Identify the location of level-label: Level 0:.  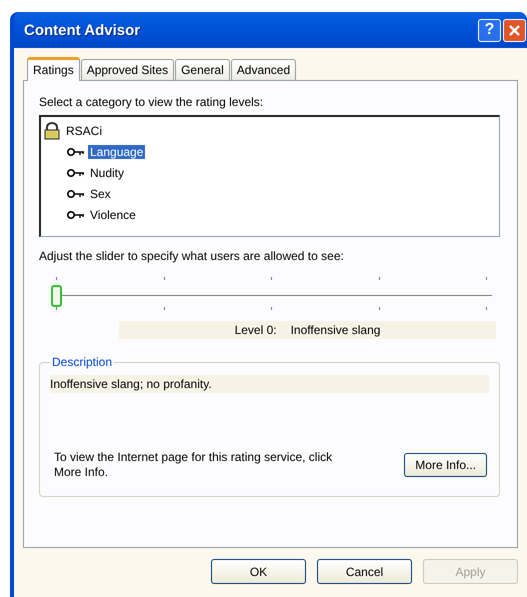
(255, 330).